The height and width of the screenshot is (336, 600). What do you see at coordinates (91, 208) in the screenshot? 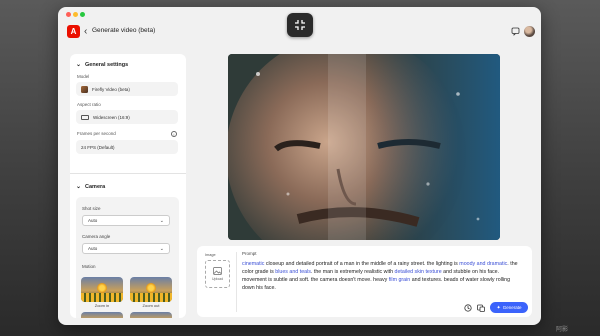
I see `shot-size-label: Shot size` at bounding box center [91, 208].